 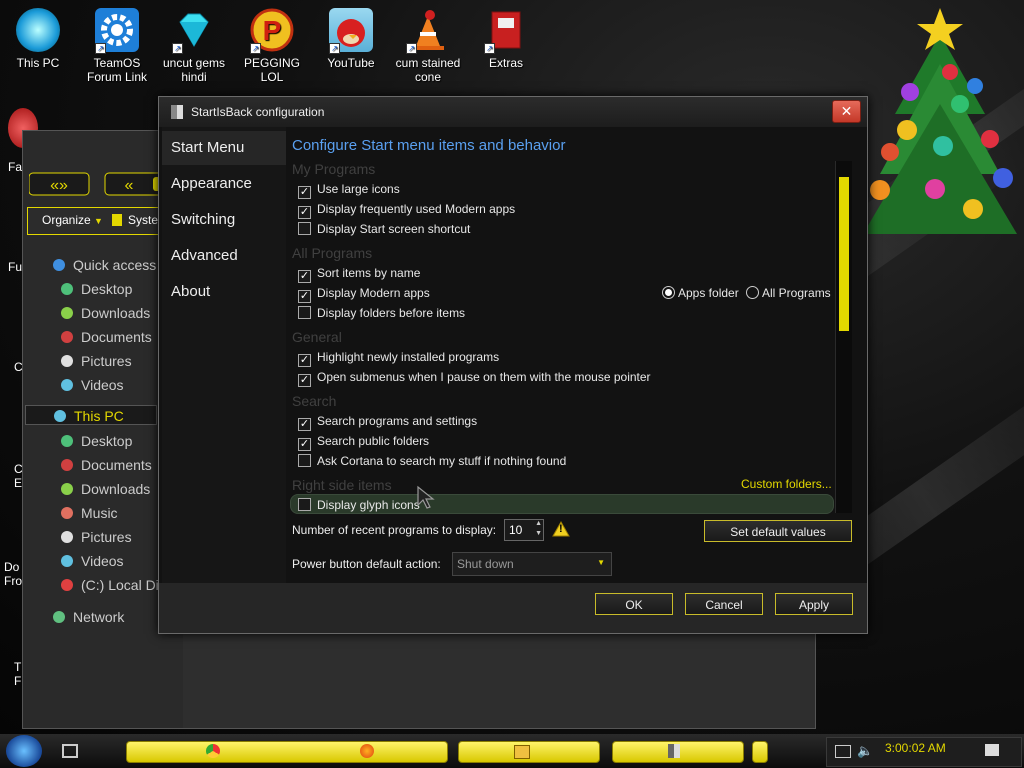 What do you see at coordinates (384, 229) in the screenshot?
I see `option-start-screen-shortcut: Display Start screen shortcut` at bounding box center [384, 229].